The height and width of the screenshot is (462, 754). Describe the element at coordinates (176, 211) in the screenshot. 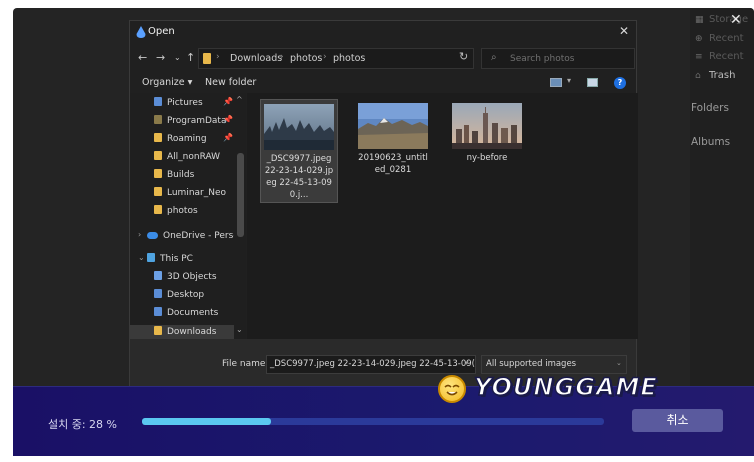

I see `nav-item-photos: photos` at that location.